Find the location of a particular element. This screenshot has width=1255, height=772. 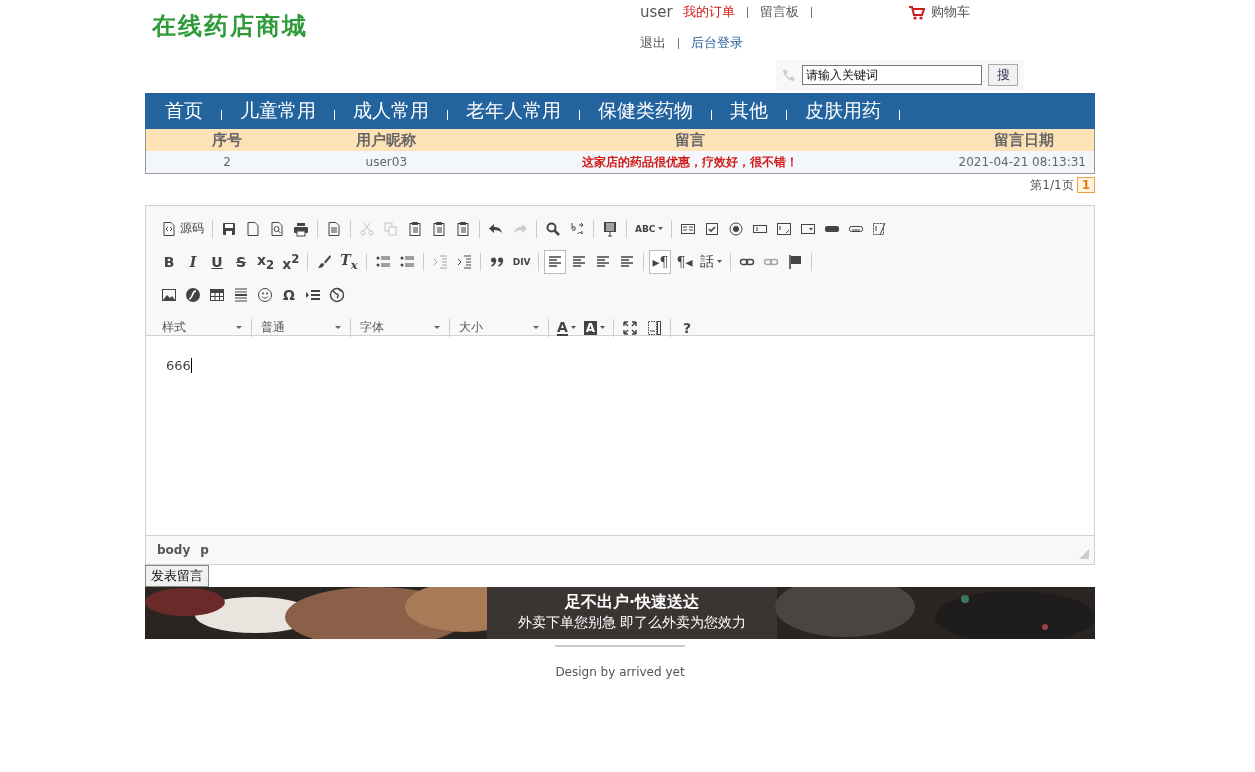

toolbar-button: T$_{x}$ is located at coordinates (349, 261).